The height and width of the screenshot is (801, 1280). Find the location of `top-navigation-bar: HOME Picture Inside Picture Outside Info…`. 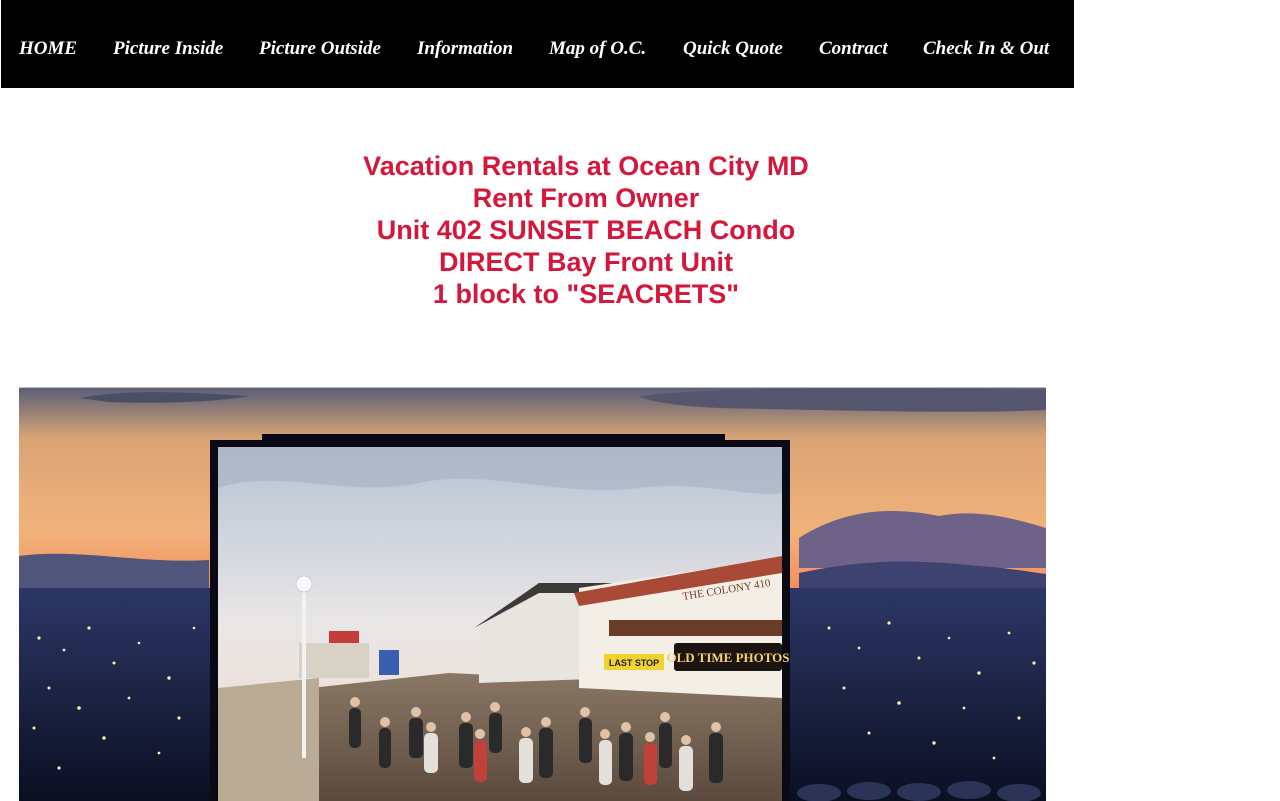

top-navigation-bar: HOME Picture Inside Picture Outside Info… is located at coordinates (537, 44).